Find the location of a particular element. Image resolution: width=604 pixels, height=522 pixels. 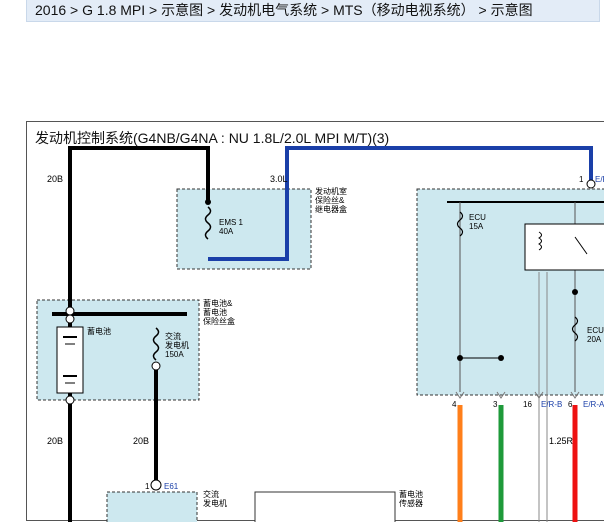

box-label-engine-room-2: 保险丝& is located at coordinates (330, 200).